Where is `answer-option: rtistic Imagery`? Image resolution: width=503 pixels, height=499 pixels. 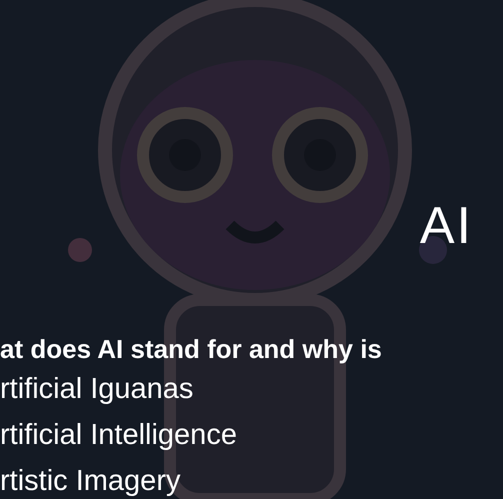
answer-option: rtistic Imagery is located at coordinates (251, 478).